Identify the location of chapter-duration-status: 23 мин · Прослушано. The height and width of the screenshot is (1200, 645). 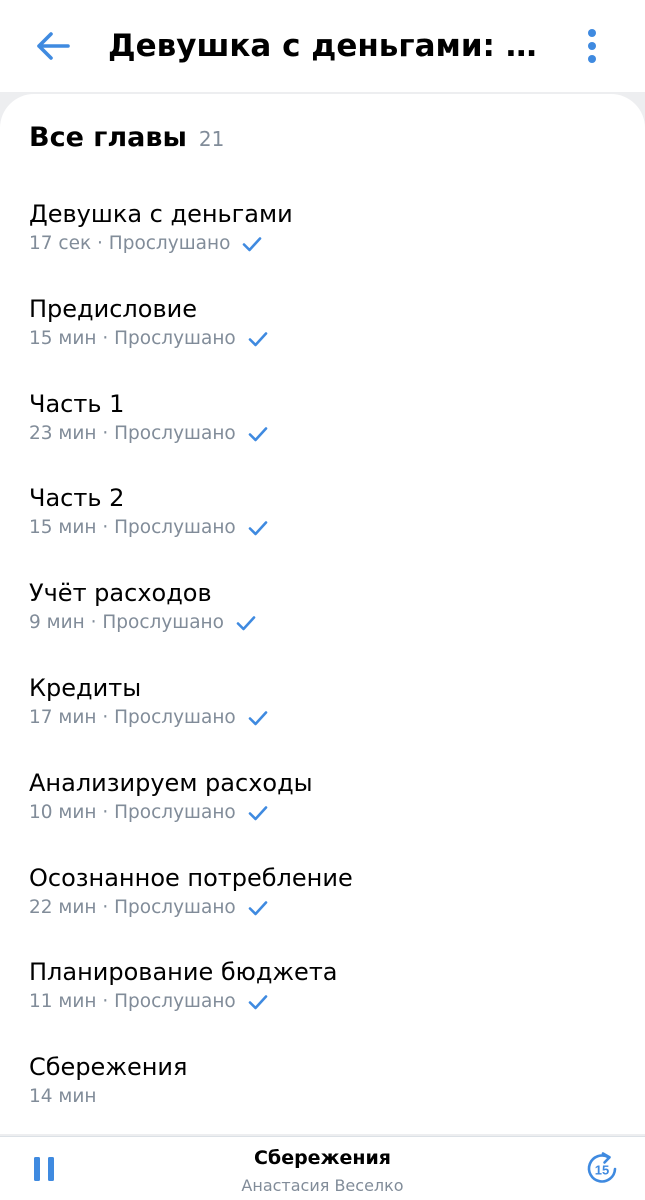
(132, 433).